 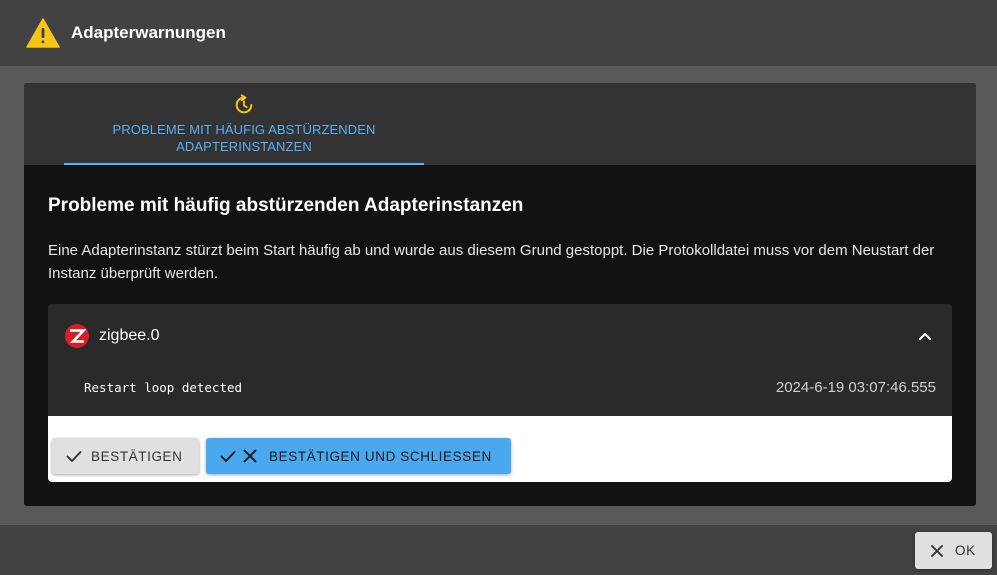 I want to click on adapter-card-header: zigbee.0, so click(x=500, y=336).